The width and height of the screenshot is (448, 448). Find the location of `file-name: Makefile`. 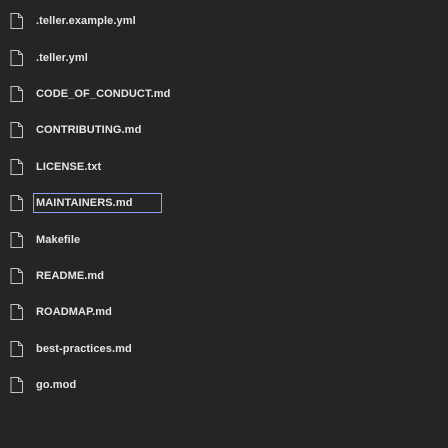

file-name: Makefile is located at coordinates (58, 239).